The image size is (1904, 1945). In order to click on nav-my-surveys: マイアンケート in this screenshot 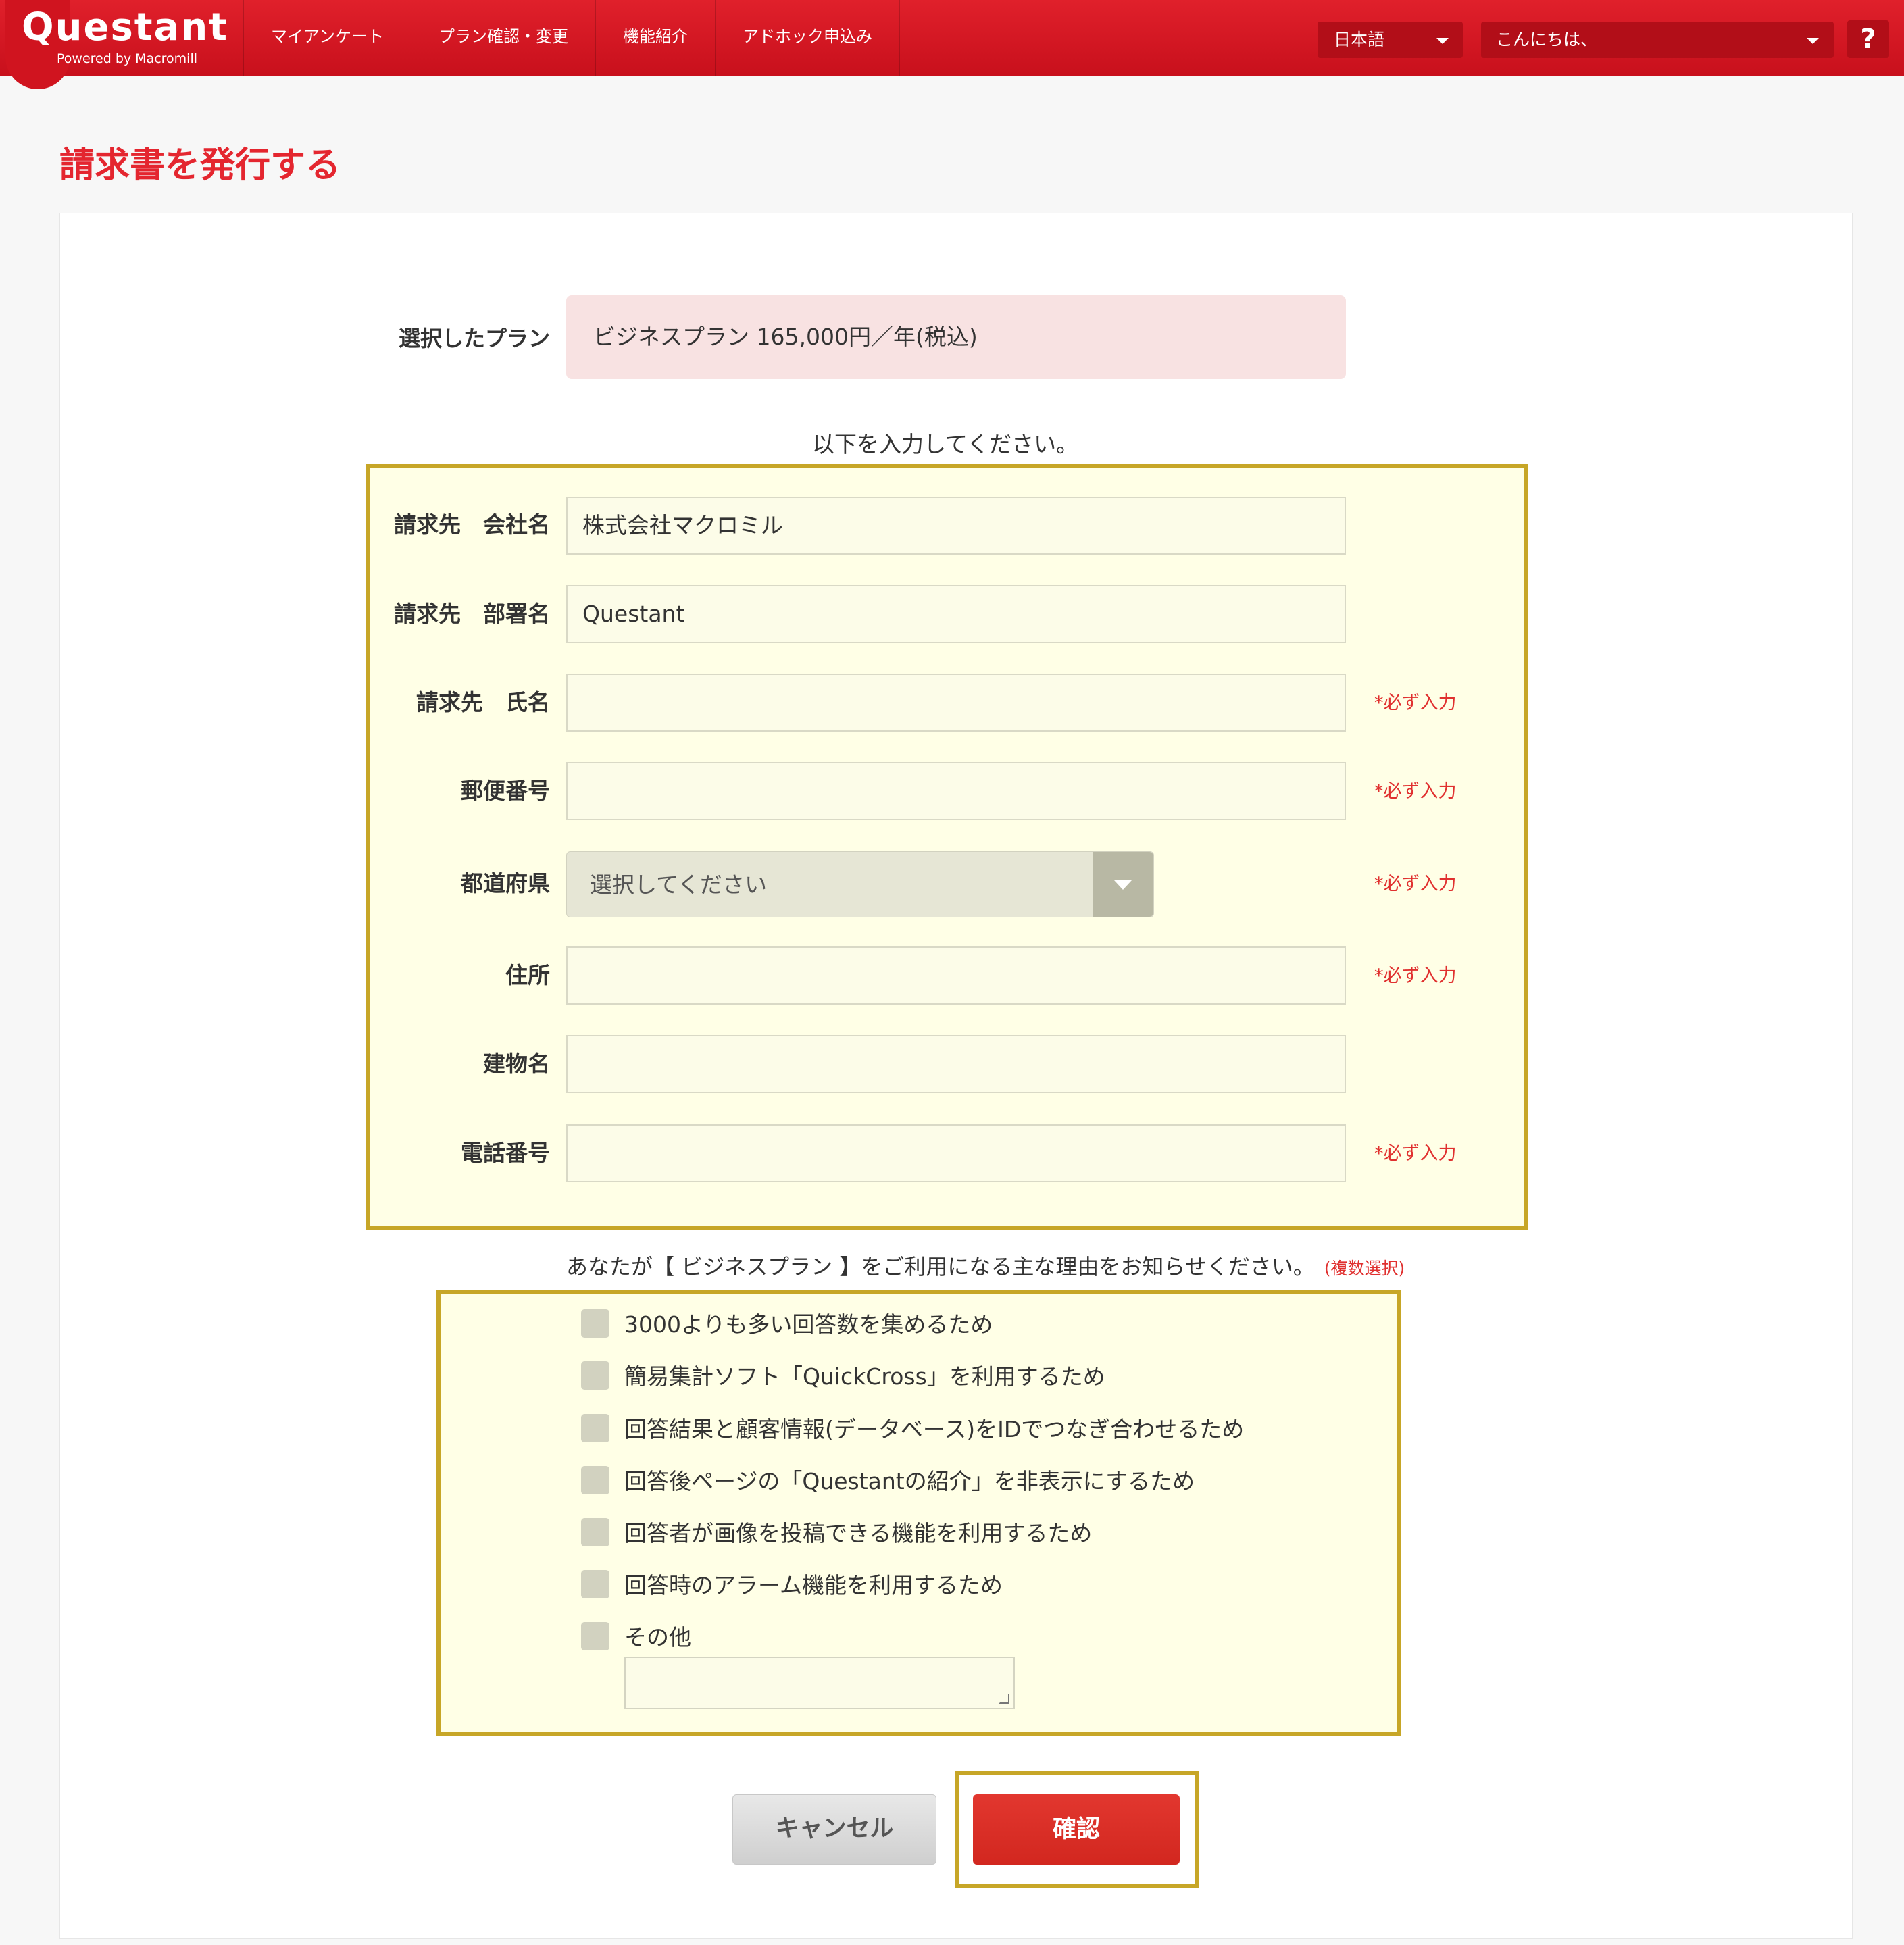, I will do `click(328, 38)`.